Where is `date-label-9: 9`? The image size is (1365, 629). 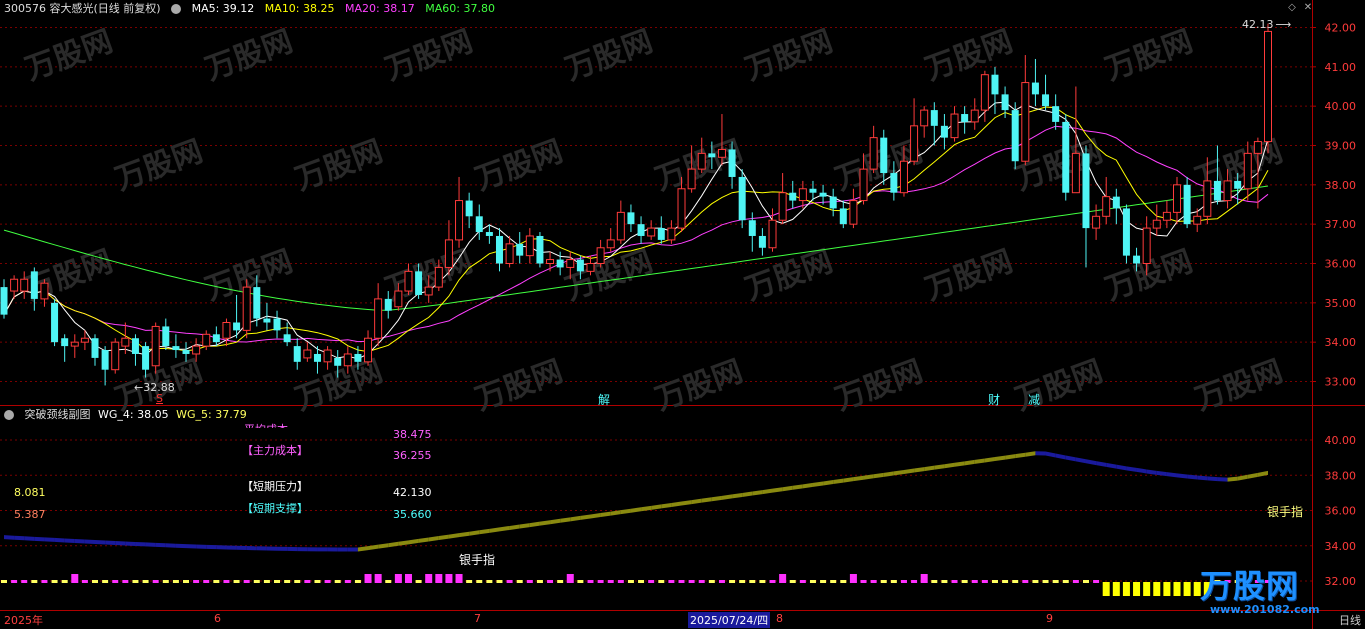 date-label-9: 9 is located at coordinates (1049, 618).